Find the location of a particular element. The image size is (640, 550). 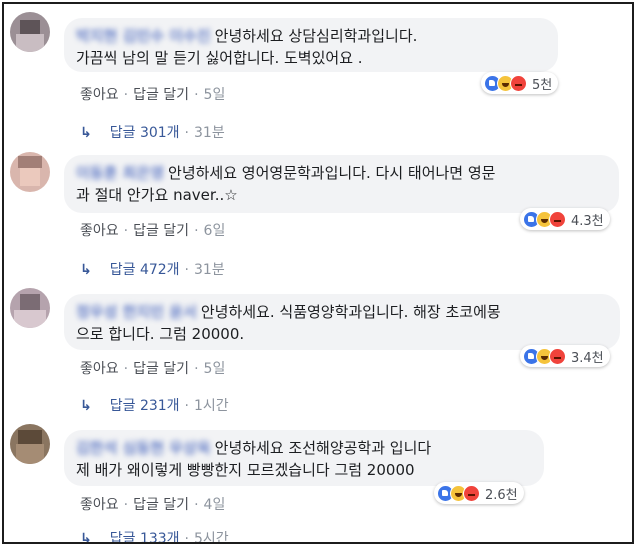

replies-link: 답글 231개 is located at coordinates (145, 406).